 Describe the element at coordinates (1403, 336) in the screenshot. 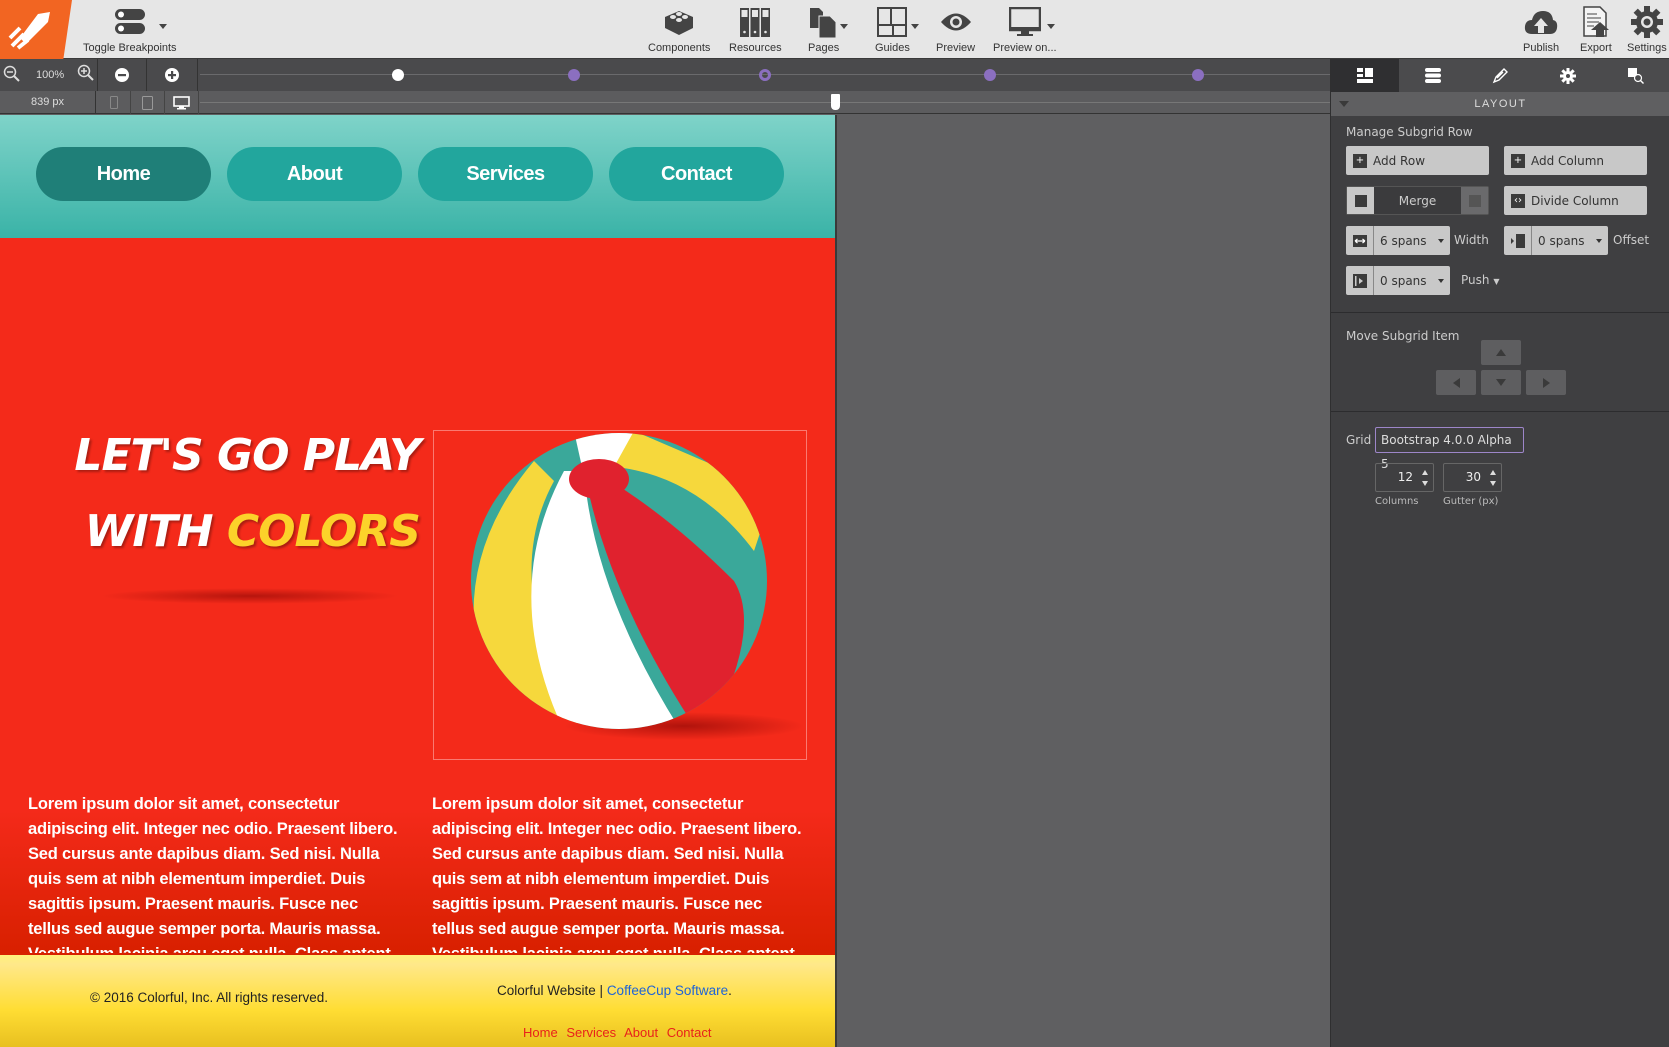

I see `move-subgrid-label: Move Subgrid Item` at that location.